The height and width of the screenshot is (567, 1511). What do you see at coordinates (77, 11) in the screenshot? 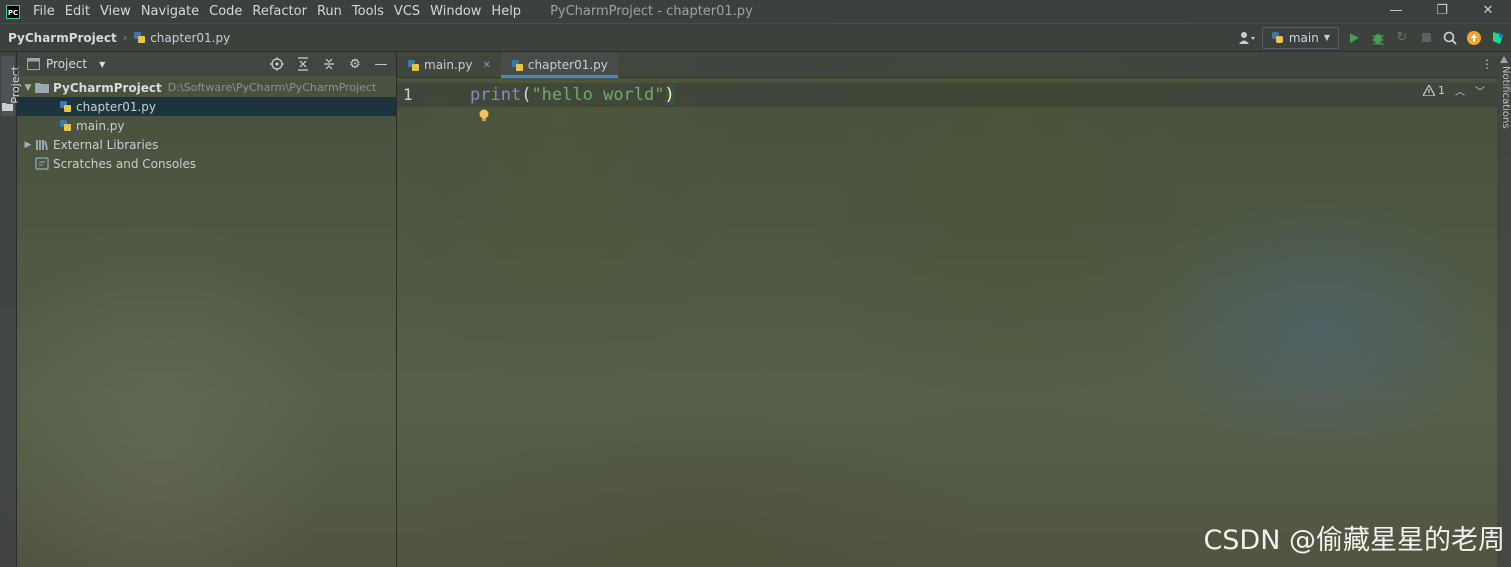
I see `menu-edit: Edit` at bounding box center [77, 11].